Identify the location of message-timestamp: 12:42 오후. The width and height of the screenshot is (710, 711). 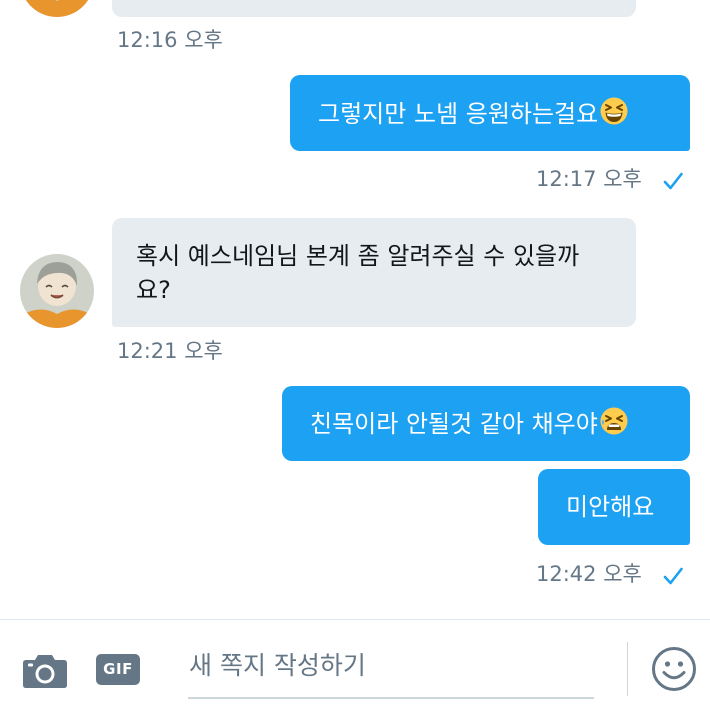
(589, 574).